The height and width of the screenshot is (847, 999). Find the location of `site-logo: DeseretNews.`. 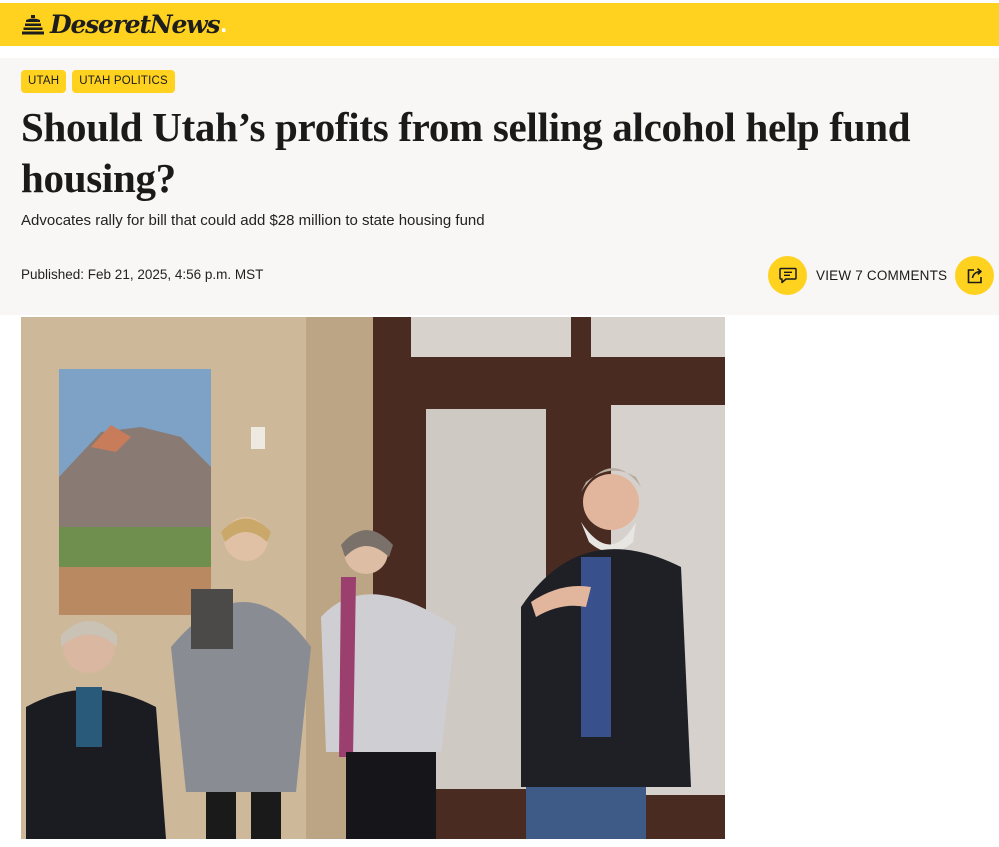

site-logo: DeseretNews. is located at coordinates (124, 24).